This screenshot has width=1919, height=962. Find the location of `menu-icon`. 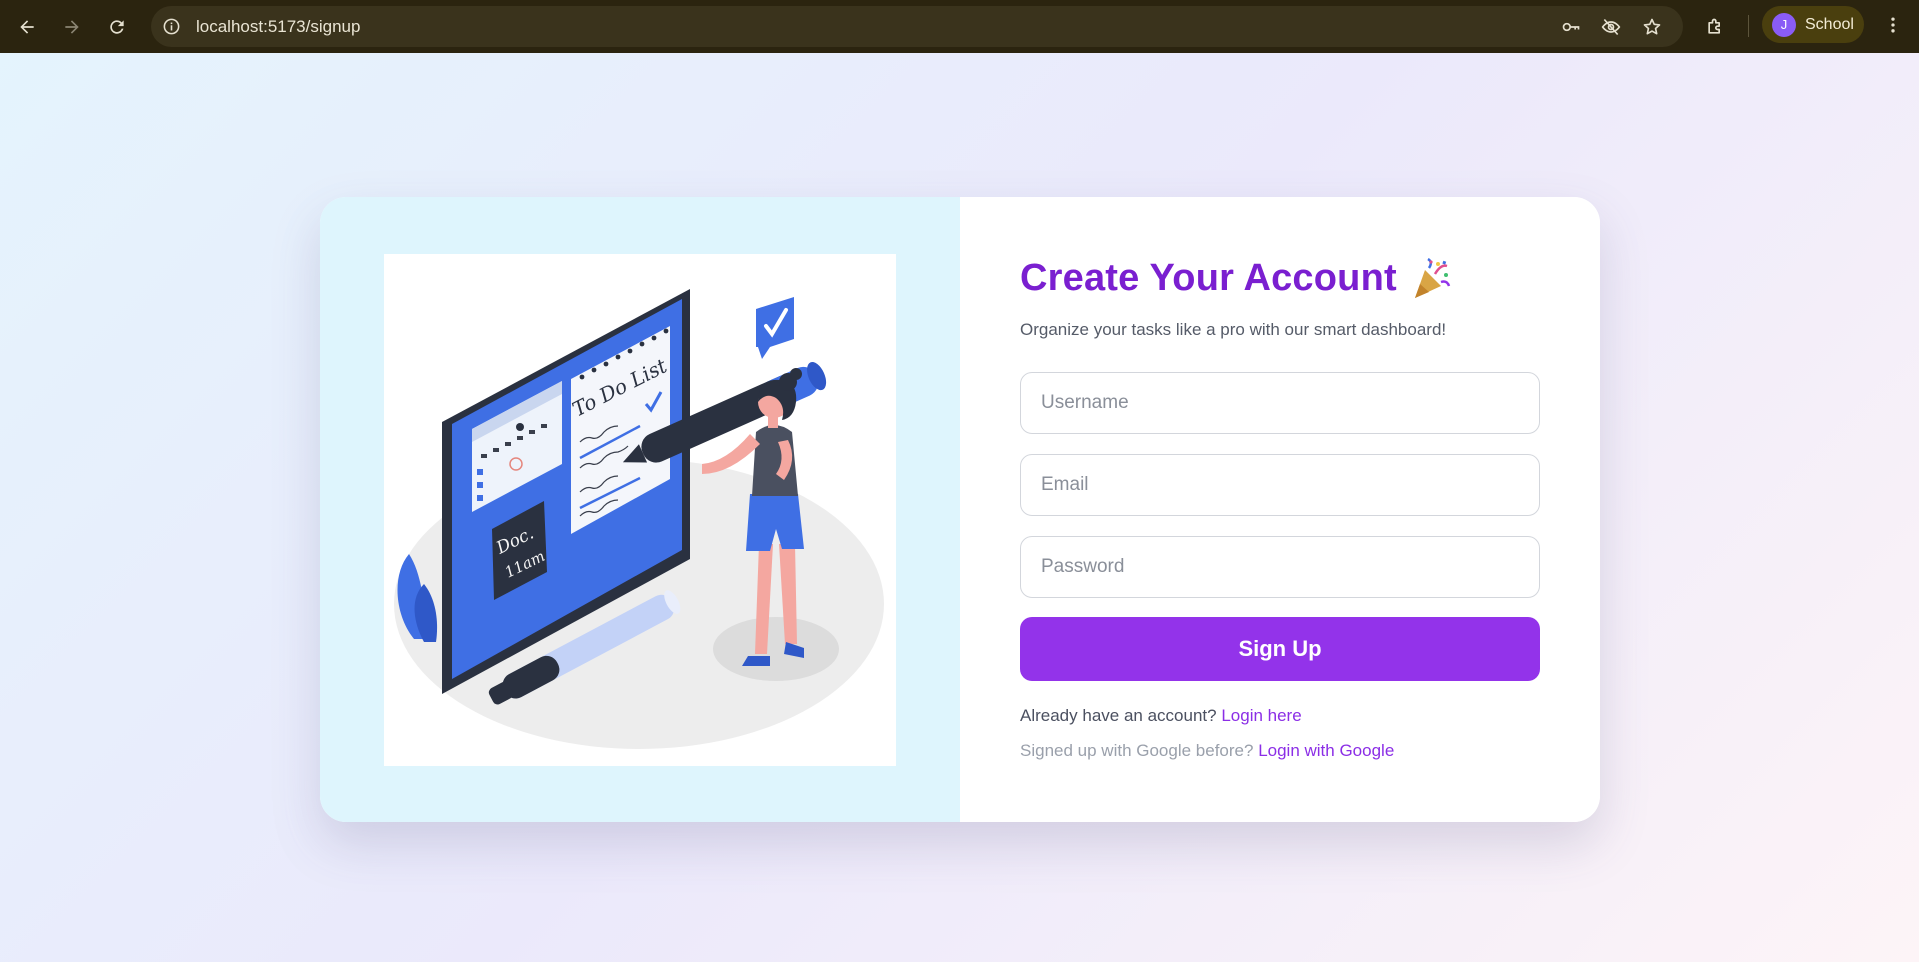

menu-icon is located at coordinates (1893, 25).